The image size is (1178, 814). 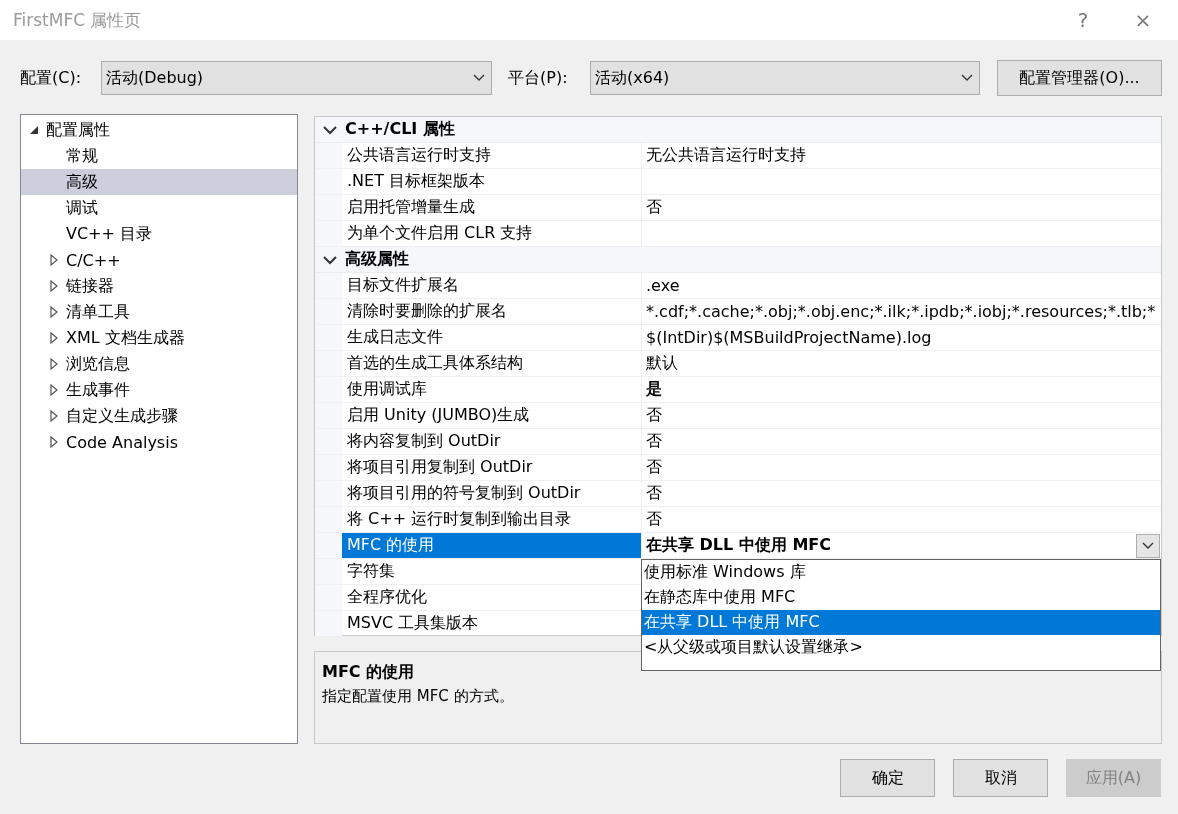 I want to click on tree-label: C/C++, so click(x=93, y=260).